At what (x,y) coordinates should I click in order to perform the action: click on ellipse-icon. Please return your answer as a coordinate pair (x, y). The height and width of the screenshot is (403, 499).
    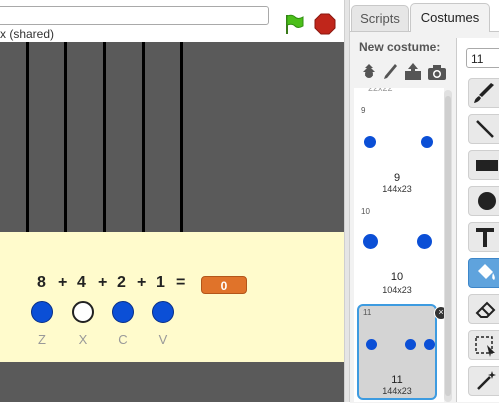
    Looking at the image, I should click on (487, 201).